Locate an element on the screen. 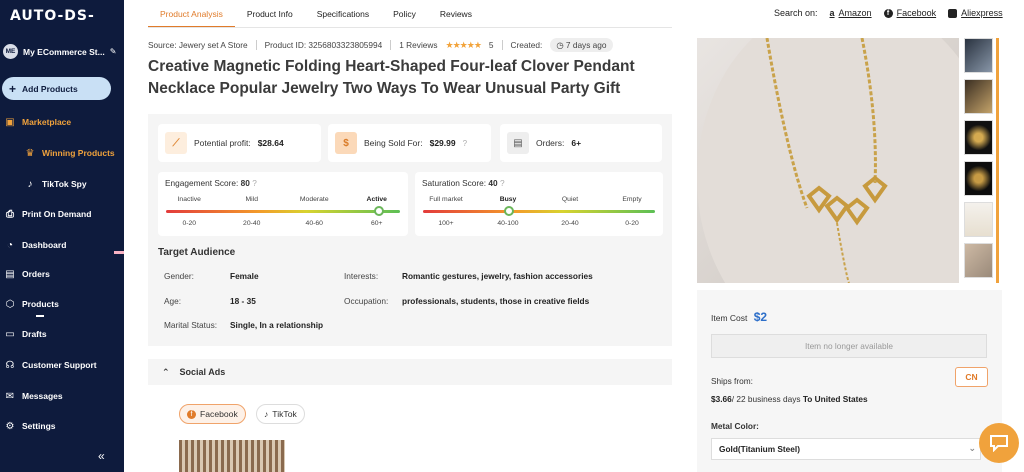 This screenshot has height=472, width=1024. level-label: Quiet is located at coordinates (570, 199).